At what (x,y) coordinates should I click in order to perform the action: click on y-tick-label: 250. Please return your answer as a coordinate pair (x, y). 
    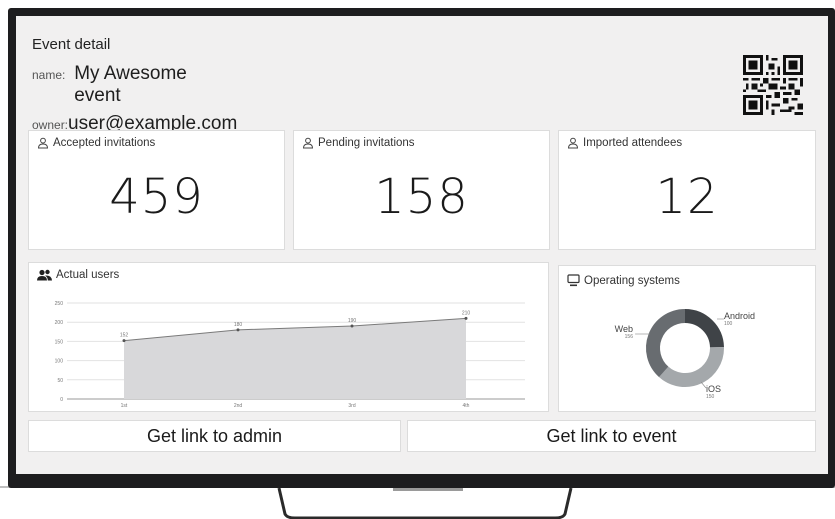
    Looking at the image, I should click on (59, 304).